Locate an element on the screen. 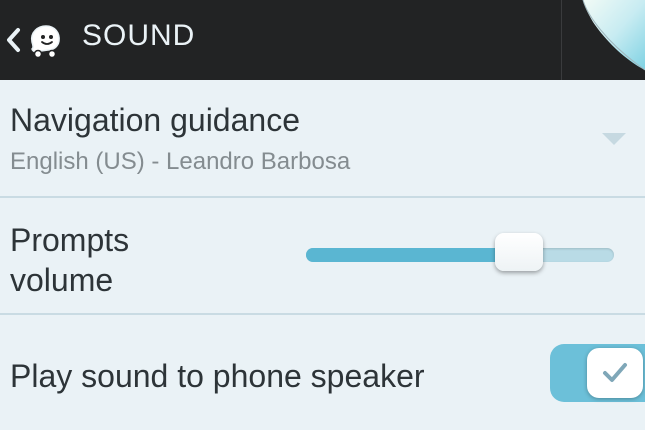 The width and height of the screenshot is (645, 430). check-icon is located at coordinates (615, 372).